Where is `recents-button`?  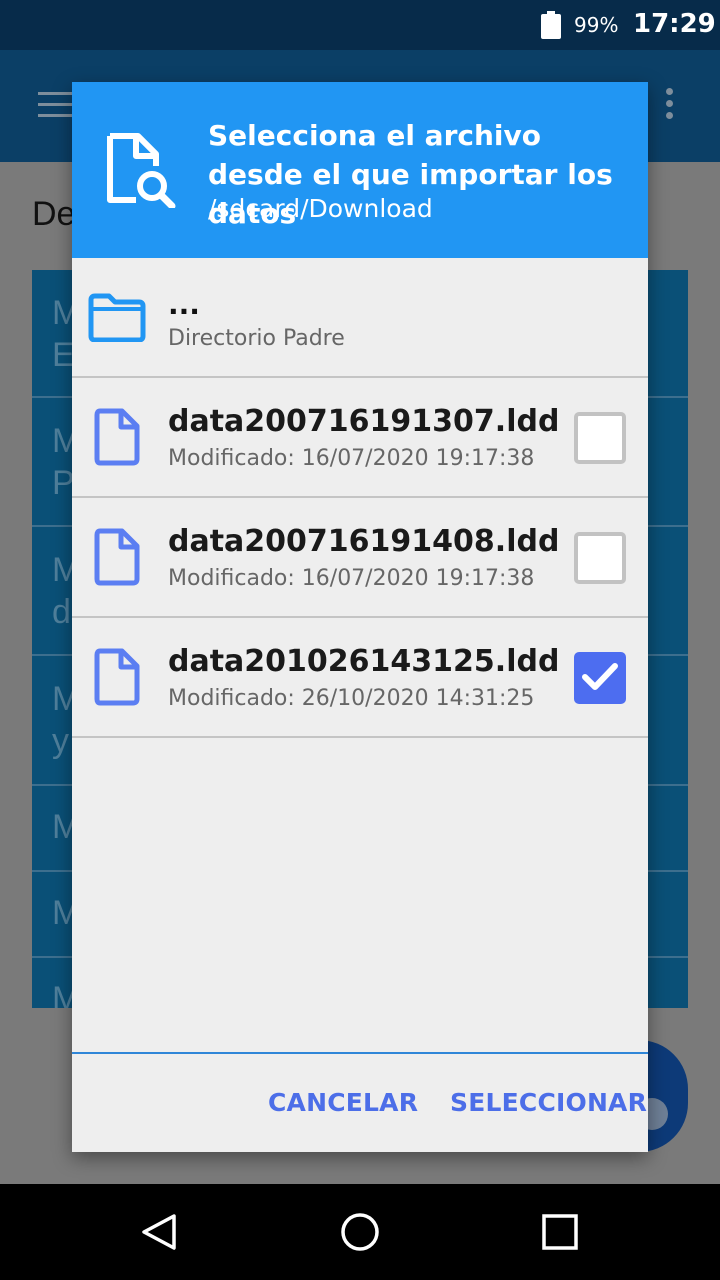
recents-button is located at coordinates (560, 1232).